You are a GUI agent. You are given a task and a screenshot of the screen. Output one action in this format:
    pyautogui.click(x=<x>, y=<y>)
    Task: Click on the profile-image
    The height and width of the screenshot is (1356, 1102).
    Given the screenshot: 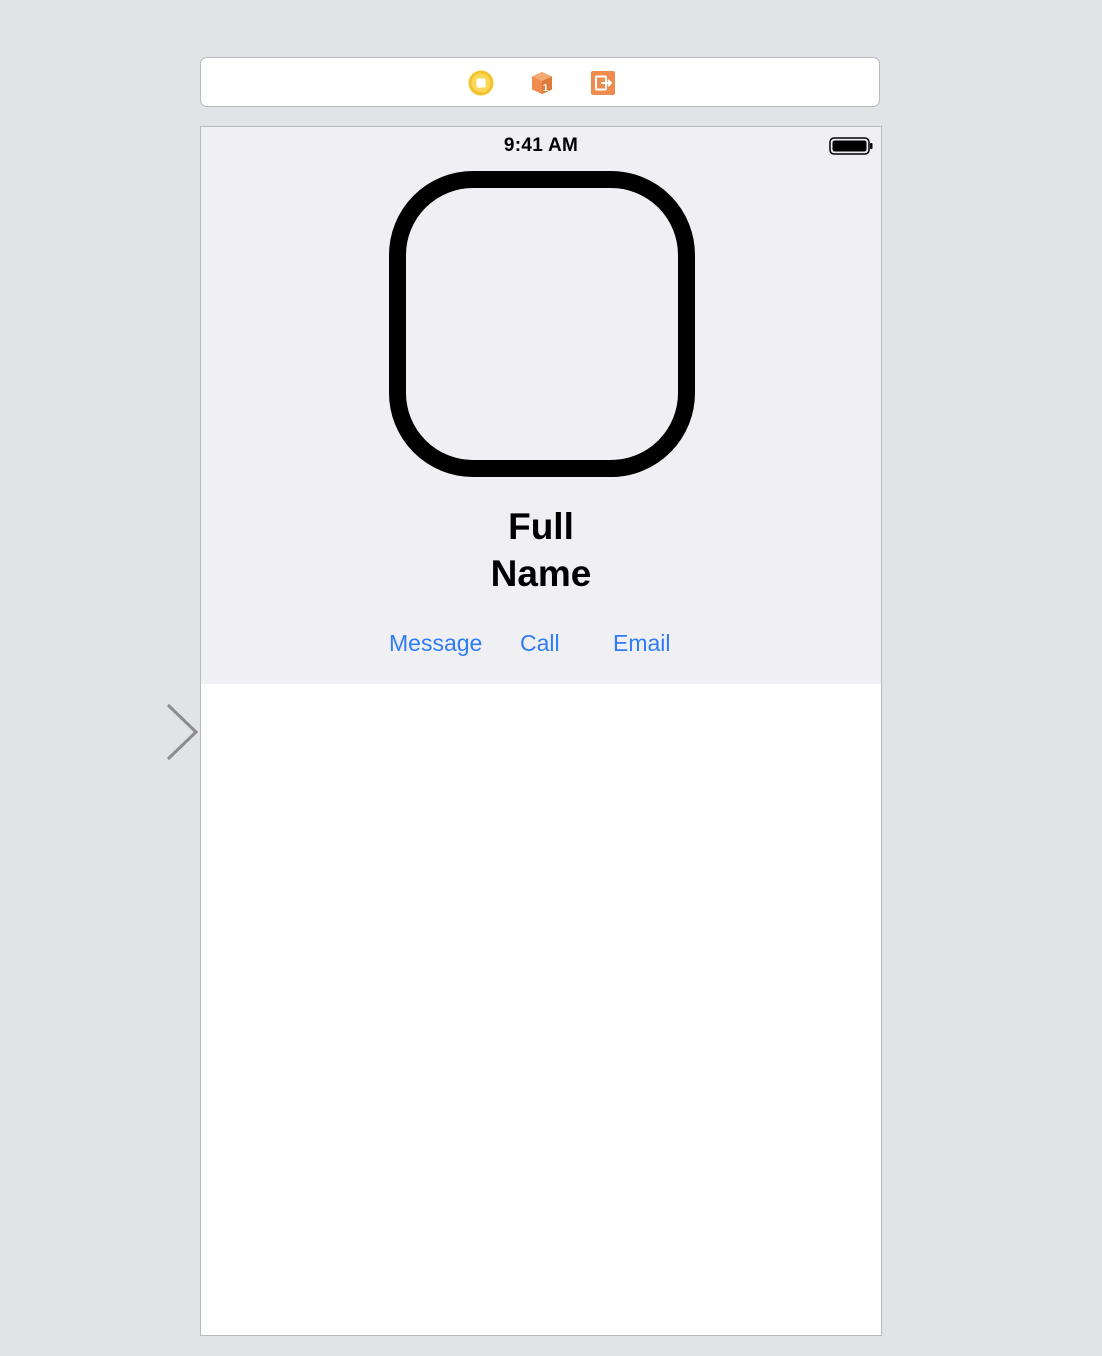 What is the action you would take?
    pyautogui.click(x=542, y=324)
    